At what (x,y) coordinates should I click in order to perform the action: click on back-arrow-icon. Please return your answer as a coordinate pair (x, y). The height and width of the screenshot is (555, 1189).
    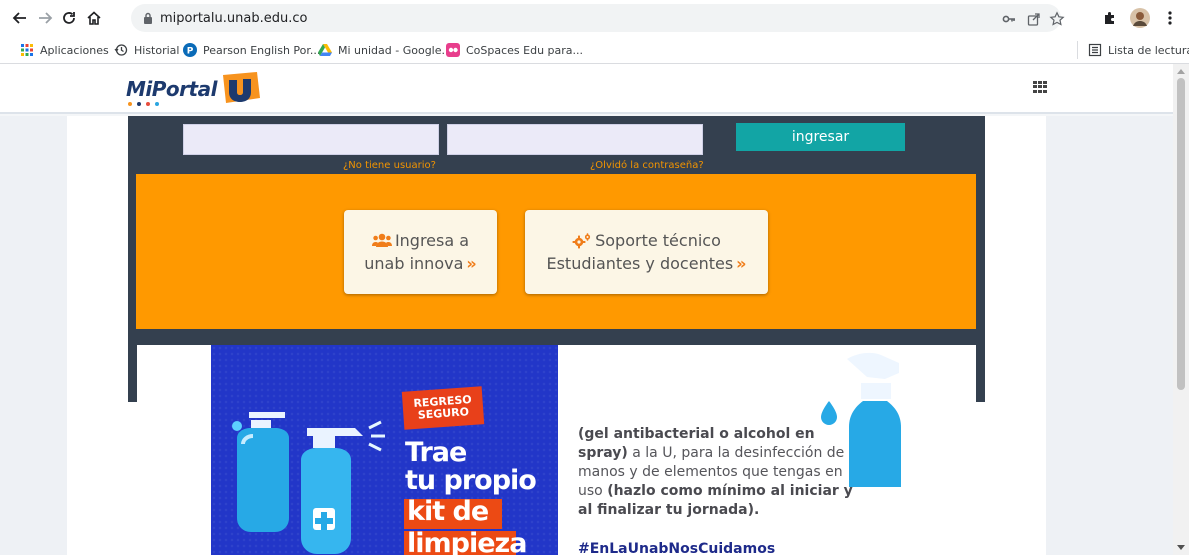
    Looking at the image, I should click on (19, 18).